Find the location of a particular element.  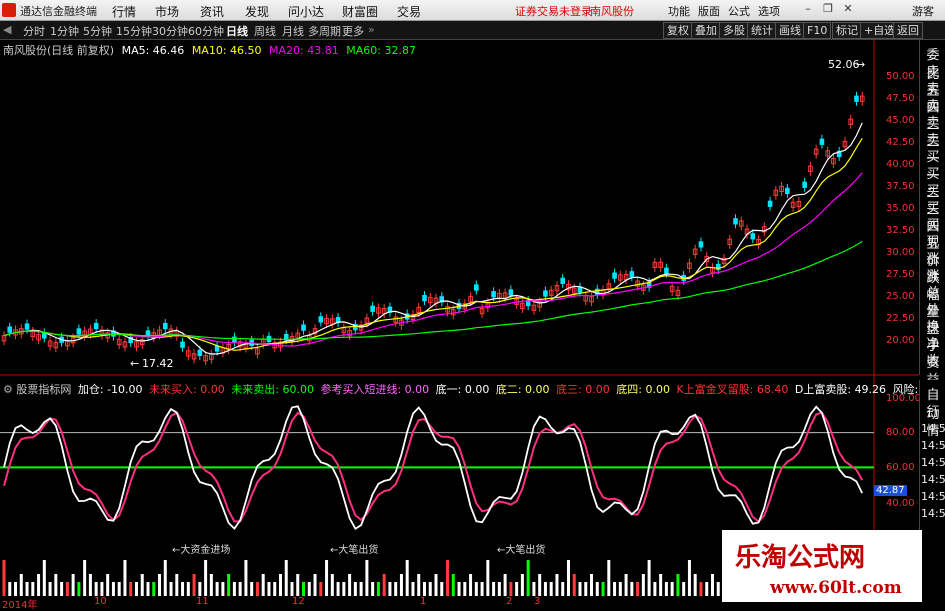

back-icon: ◀ is located at coordinates (7, 29).